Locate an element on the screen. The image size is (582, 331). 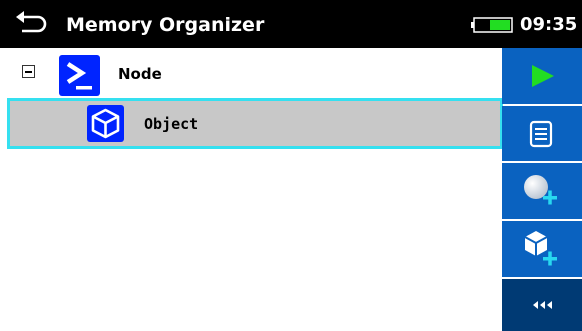
cube-plus-icon is located at coordinates (540, 248).